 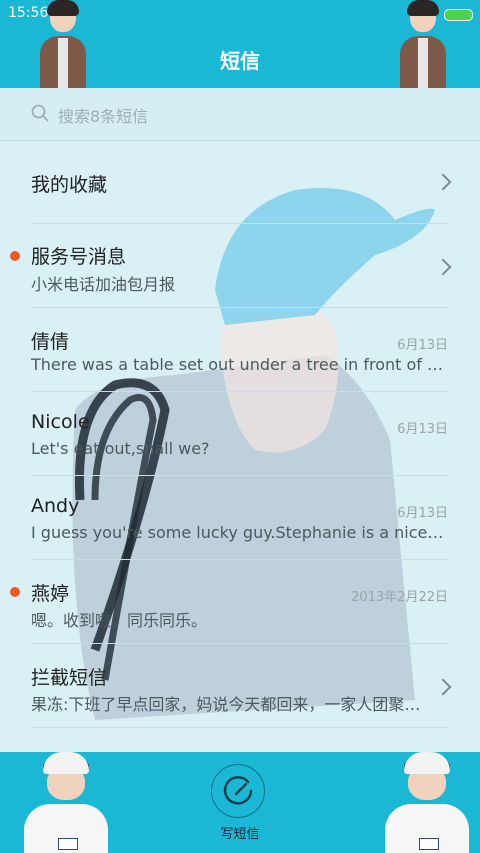 I want to click on search-icon, so click(x=40, y=113).